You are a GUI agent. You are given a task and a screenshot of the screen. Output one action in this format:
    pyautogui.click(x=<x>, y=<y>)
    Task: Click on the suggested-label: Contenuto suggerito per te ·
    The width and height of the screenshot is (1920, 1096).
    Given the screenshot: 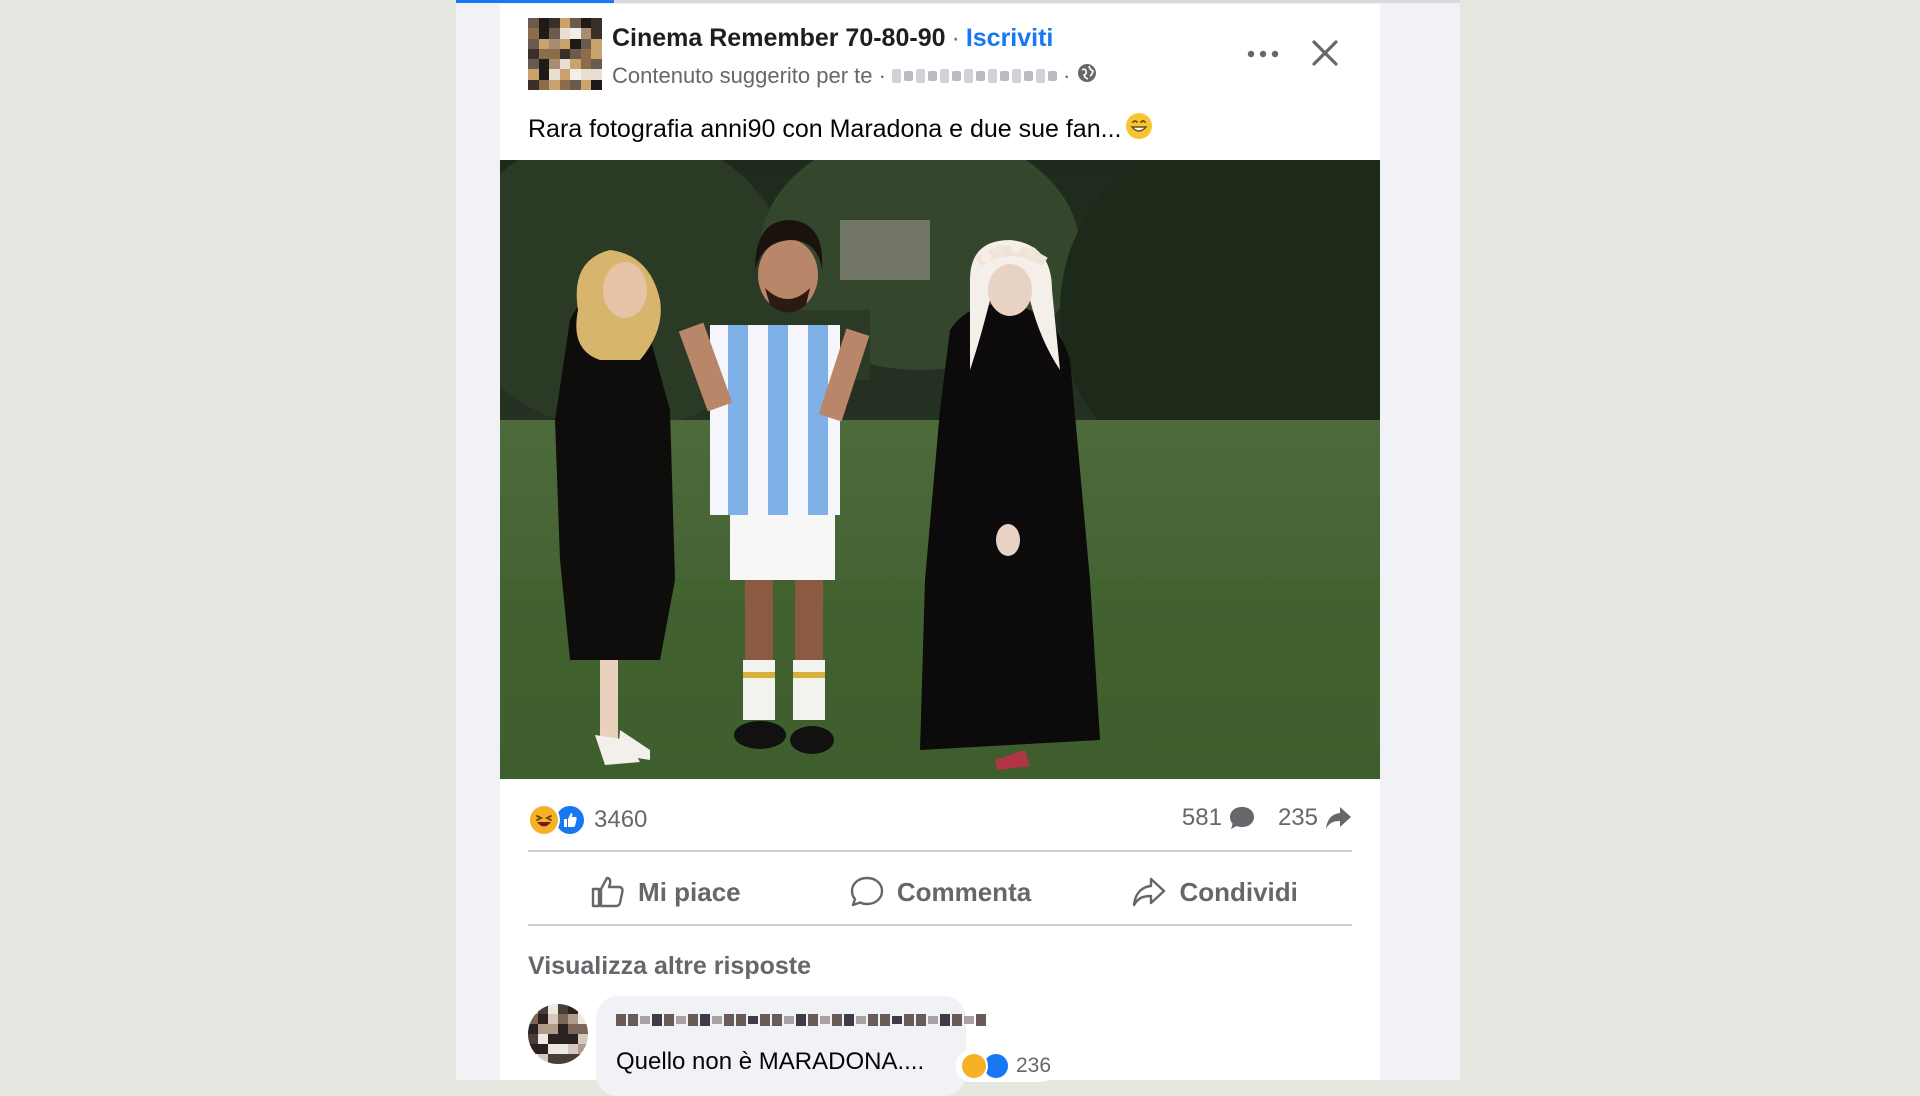 What is the action you would take?
    pyautogui.click(x=749, y=75)
    